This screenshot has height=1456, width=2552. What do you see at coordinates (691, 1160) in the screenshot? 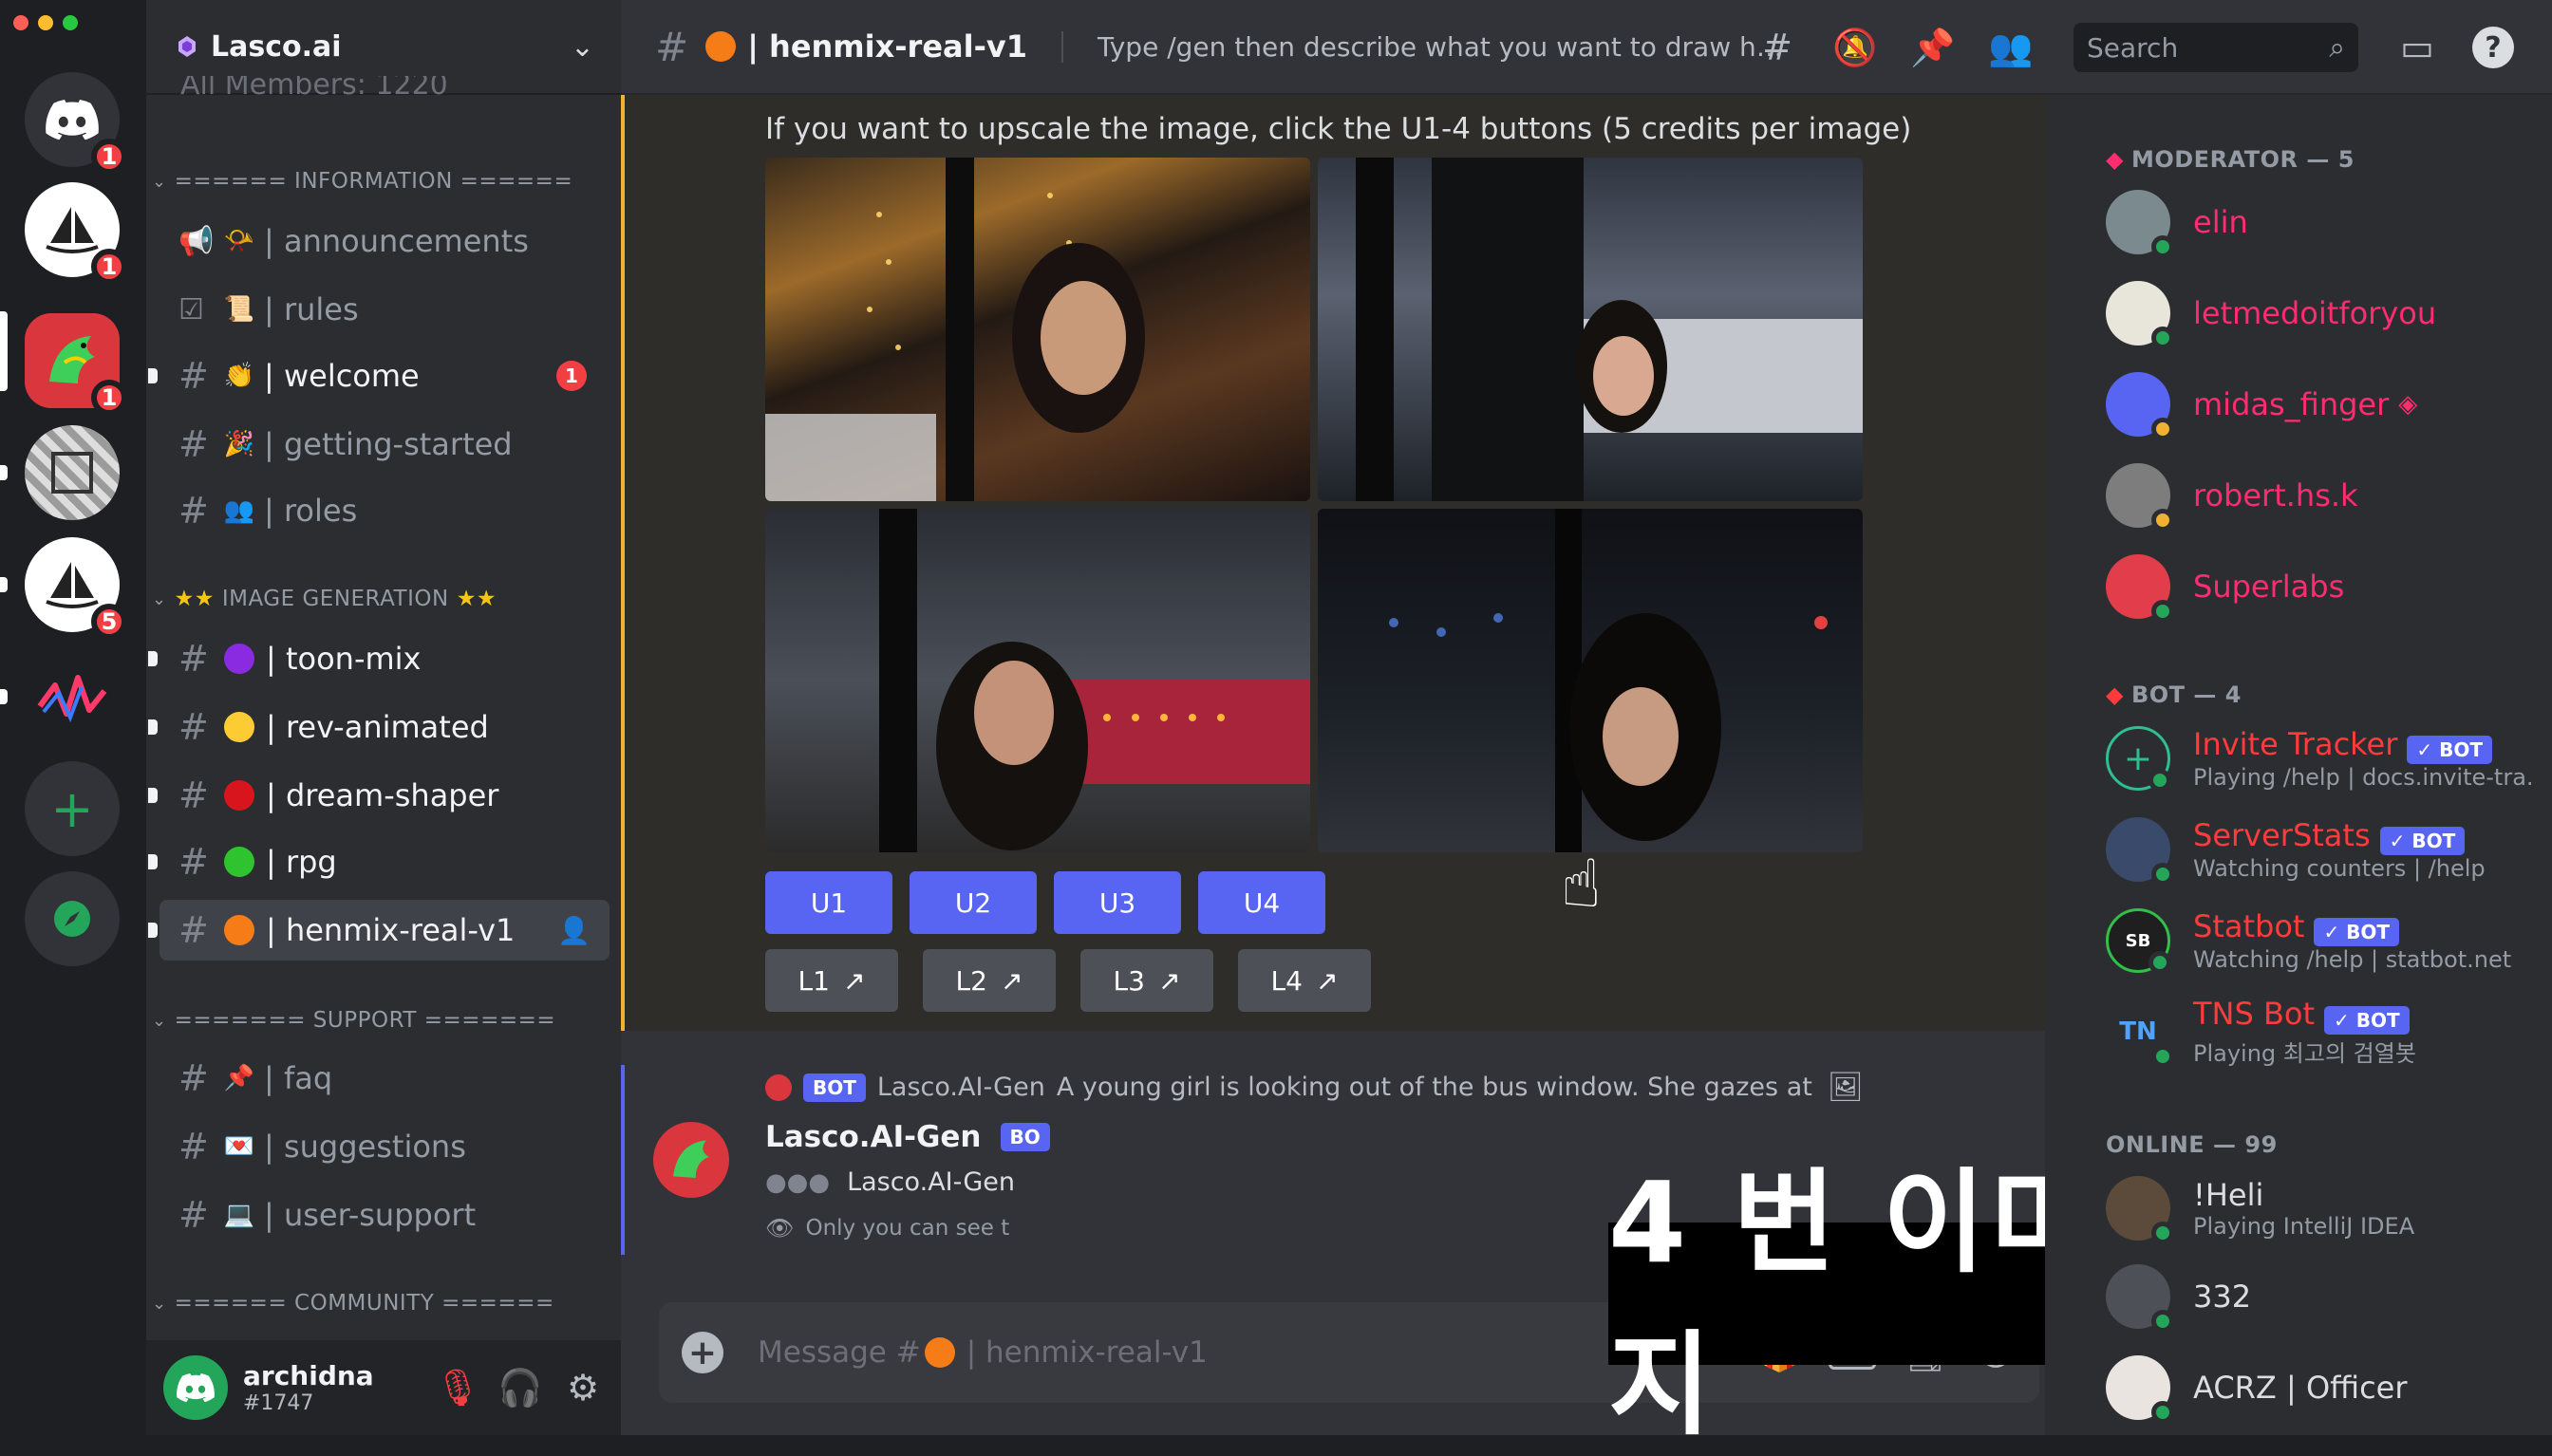
I see `bot-avatar` at bounding box center [691, 1160].